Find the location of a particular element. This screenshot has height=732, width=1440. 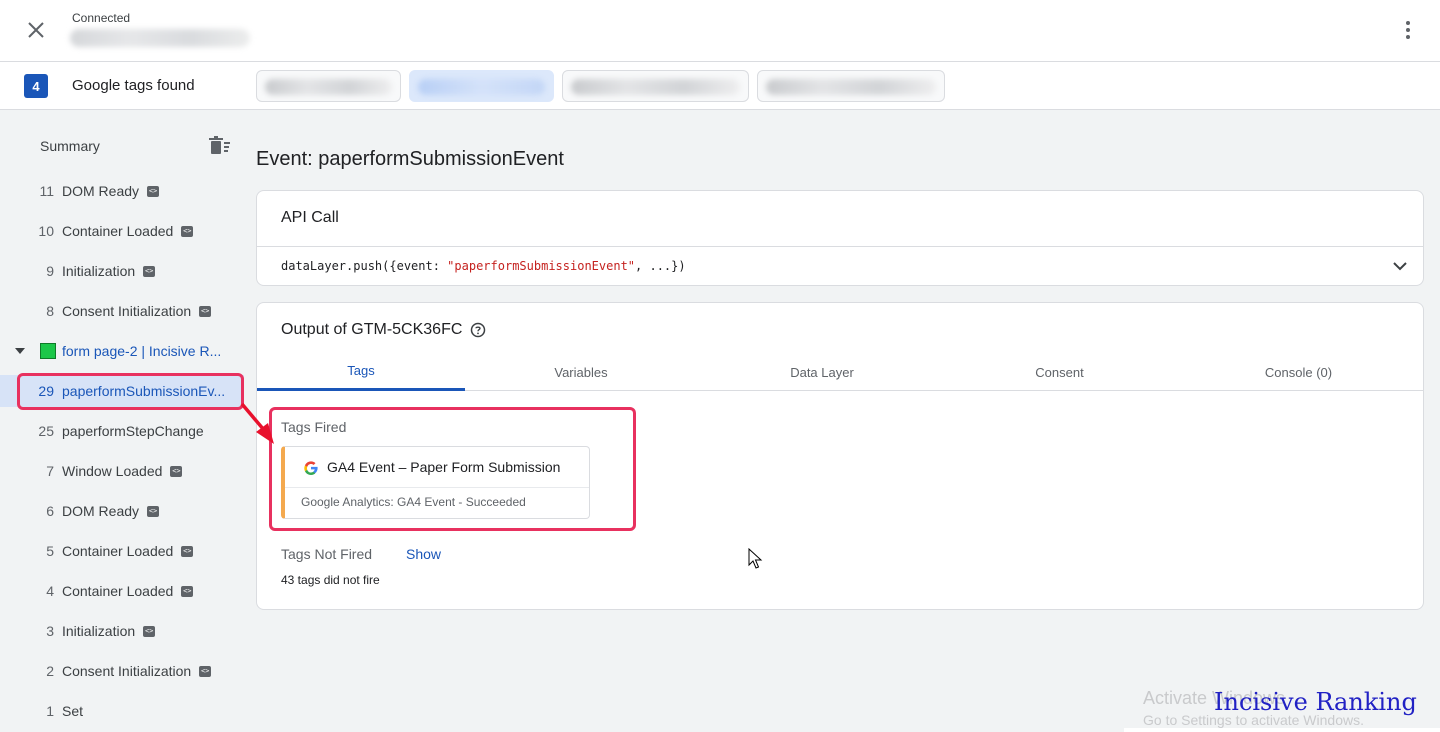

sidebar-item: 25 paperformStepChange is located at coordinates (122, 431).